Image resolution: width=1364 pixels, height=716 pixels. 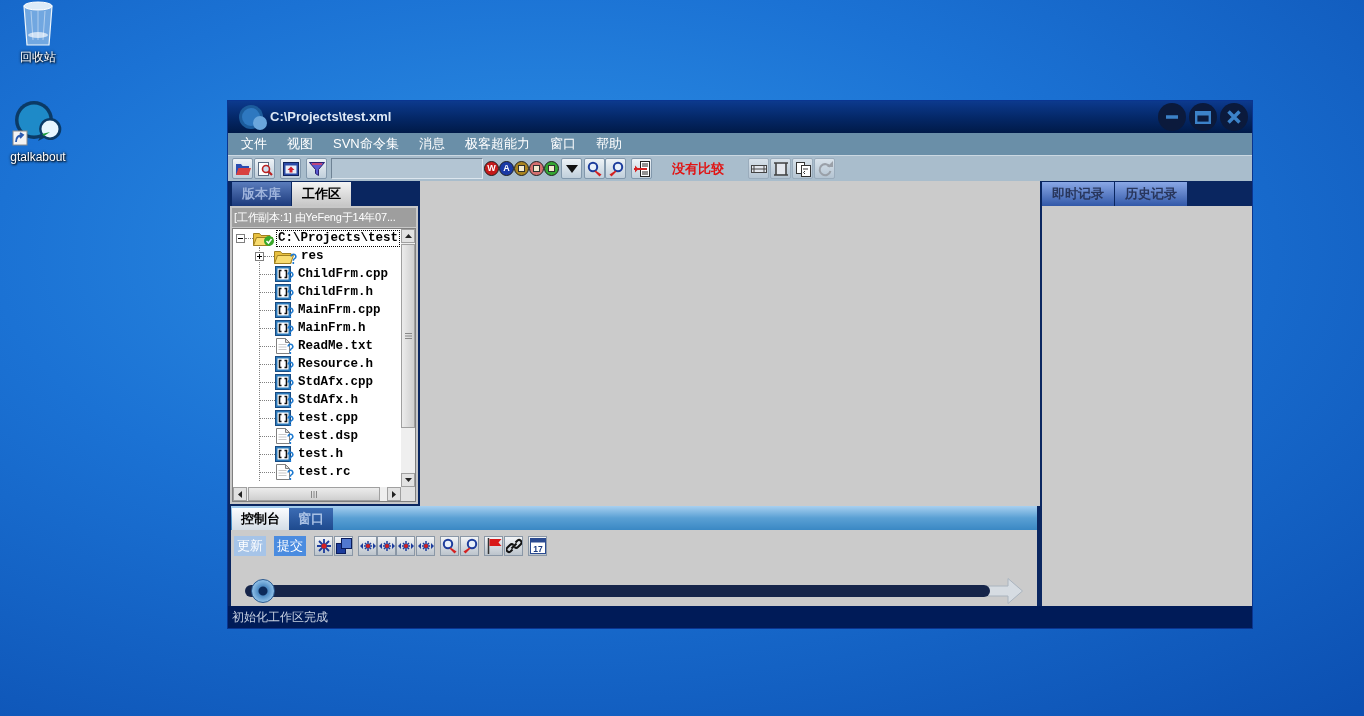 I want to click on tree-item: res, so click(x=312, y=256).